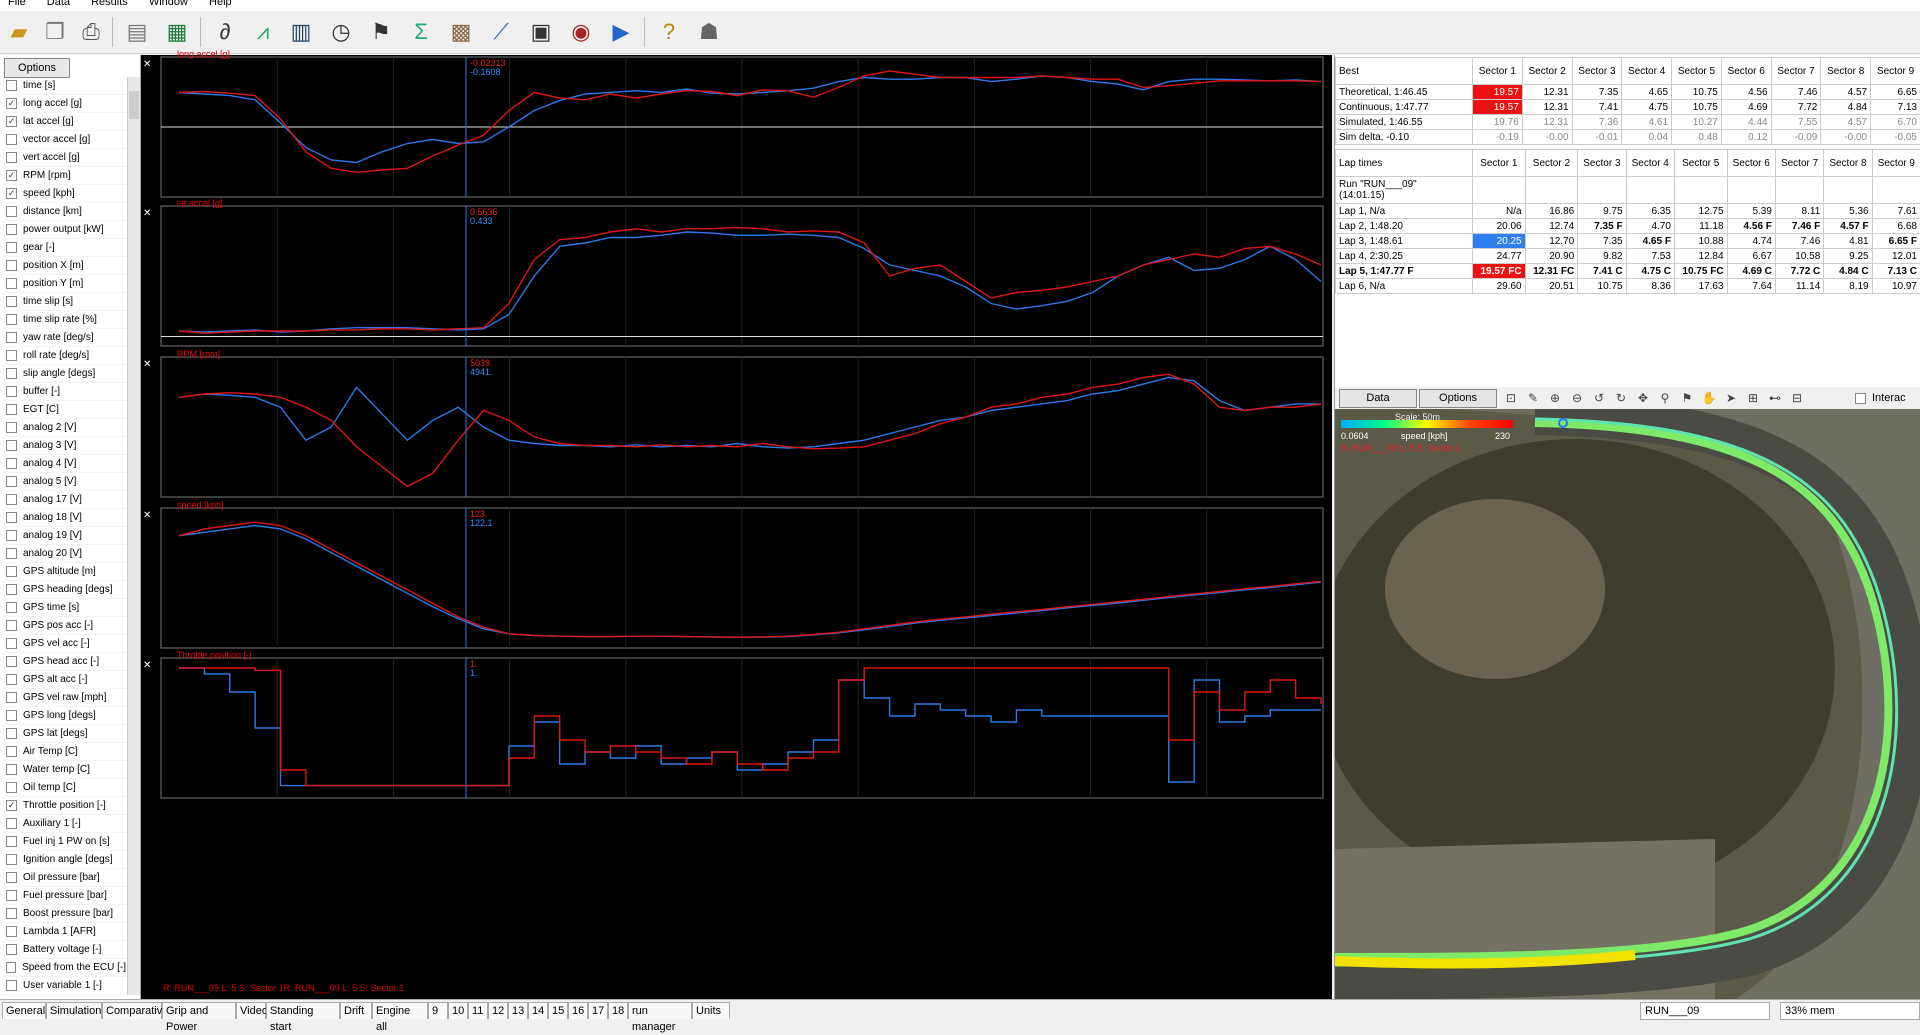  Describe the element at coordinates (1458, 398) in the screenshot. I see `map-options-button: Options` at that location.